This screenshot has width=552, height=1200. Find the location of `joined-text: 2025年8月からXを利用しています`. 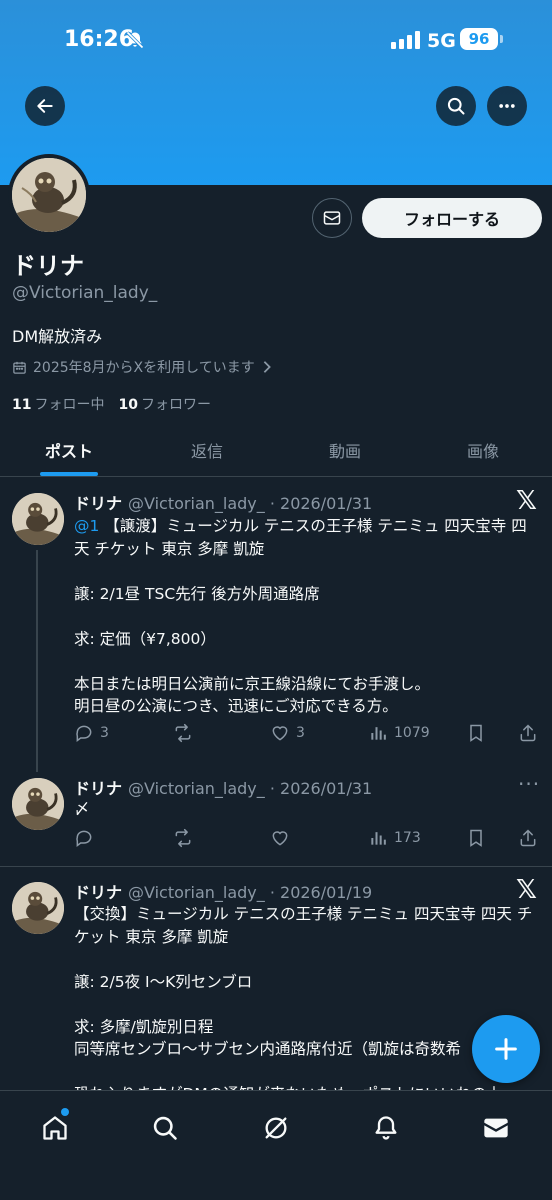

joined-text: 2025年8月からXを利用しています is located at coordinates (144, 368).